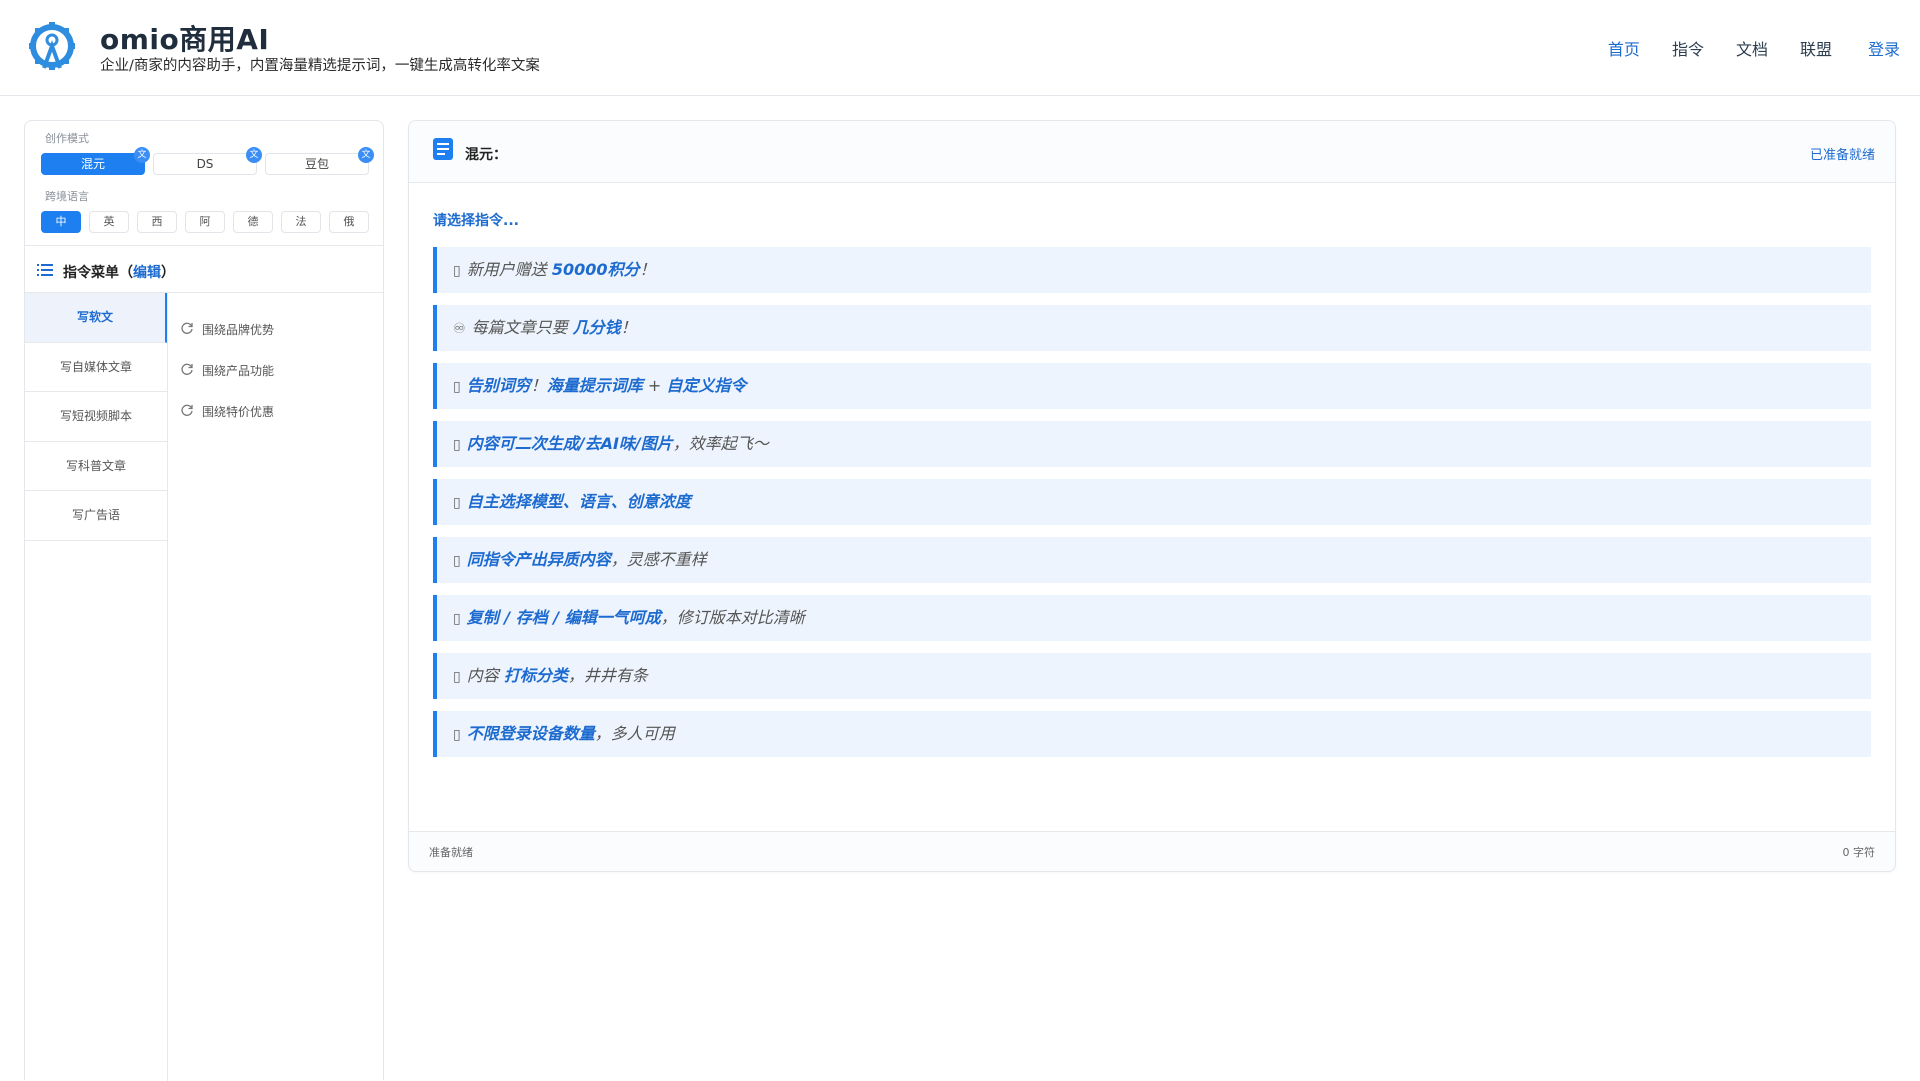 This screenshot has width=1920, height=1081. I want to click on lang-es-button: 西, so click(157, 222).